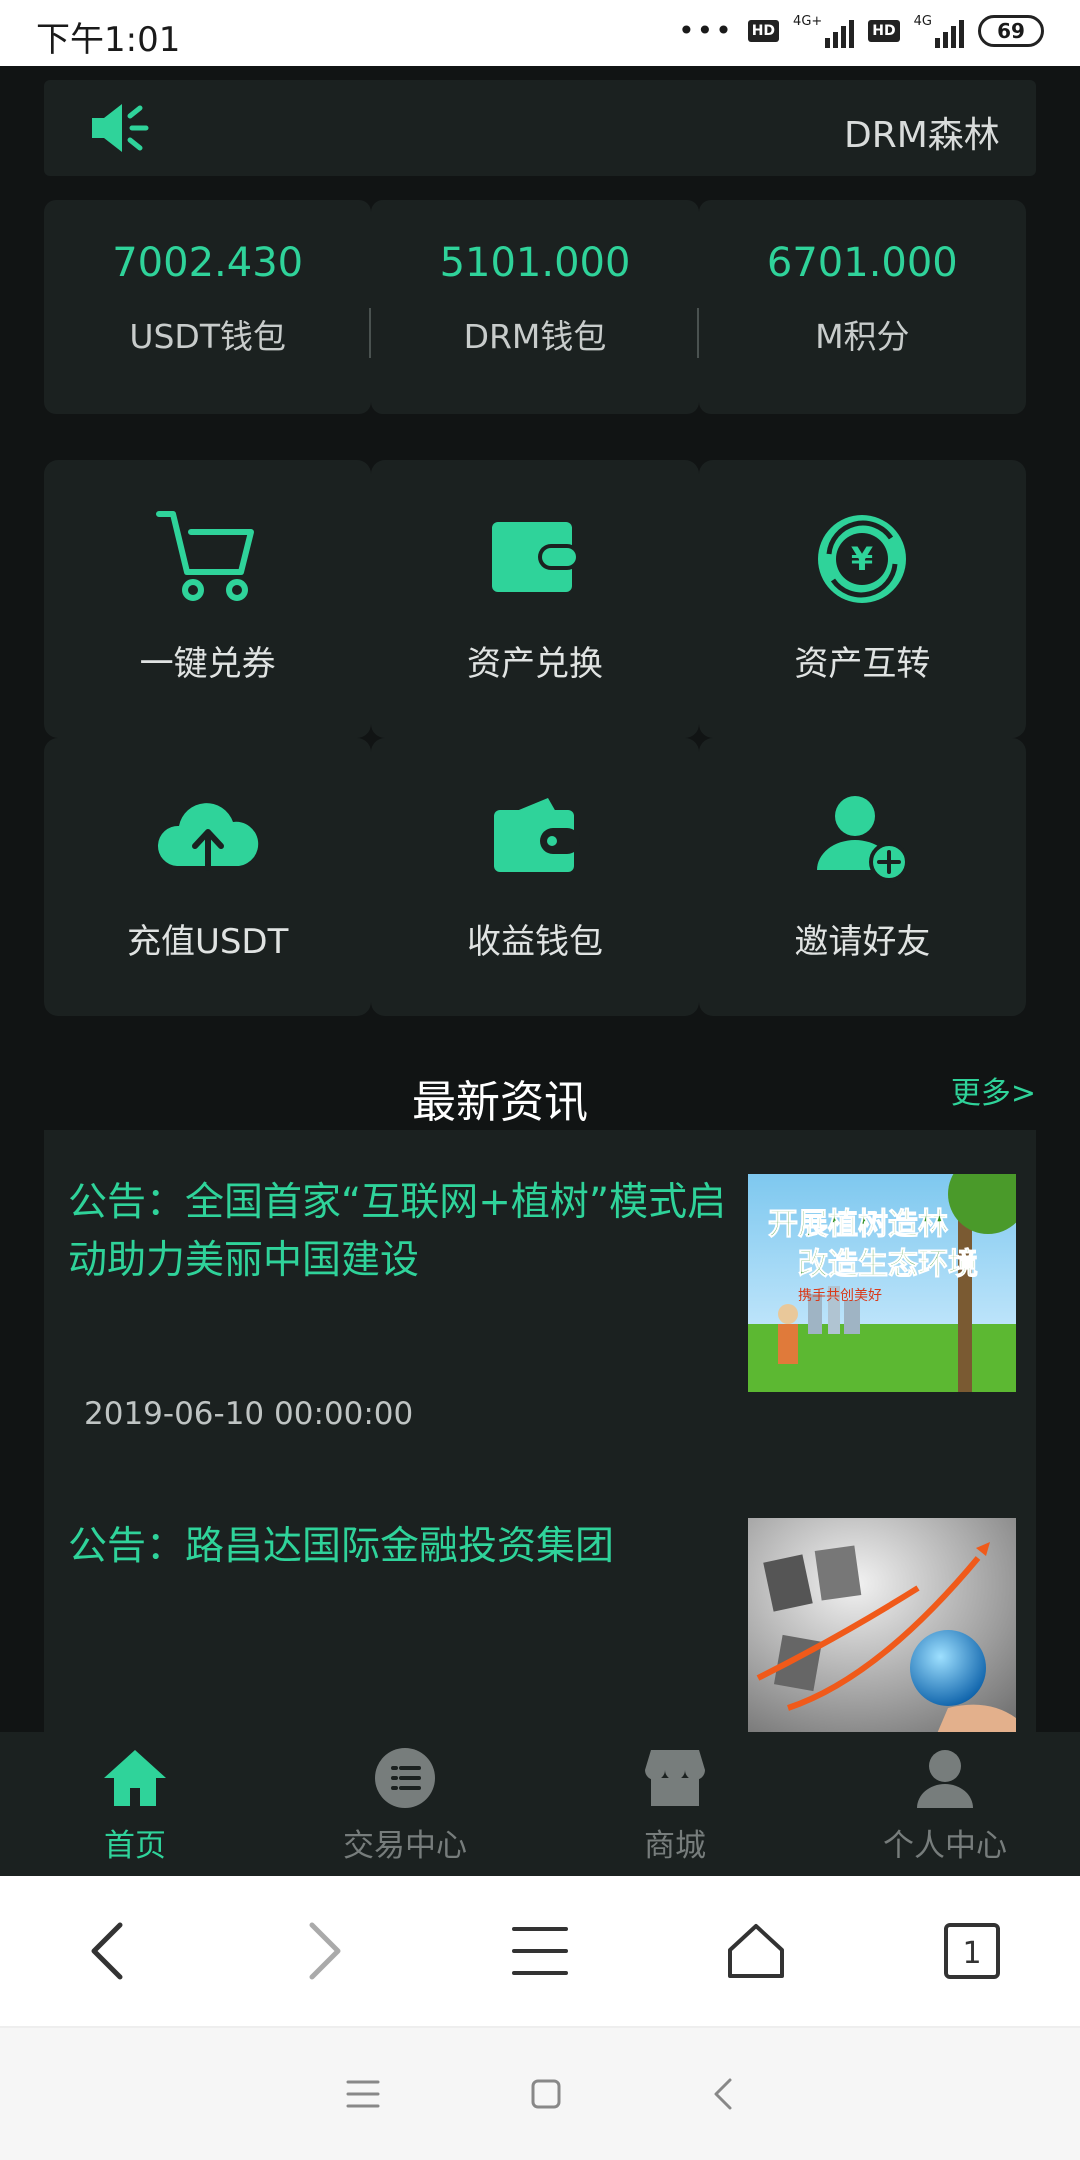 The width and height of the screenshot is (1080, 2160). I want to click on tab-trading-center: 交易中心, so click(405, 1804).